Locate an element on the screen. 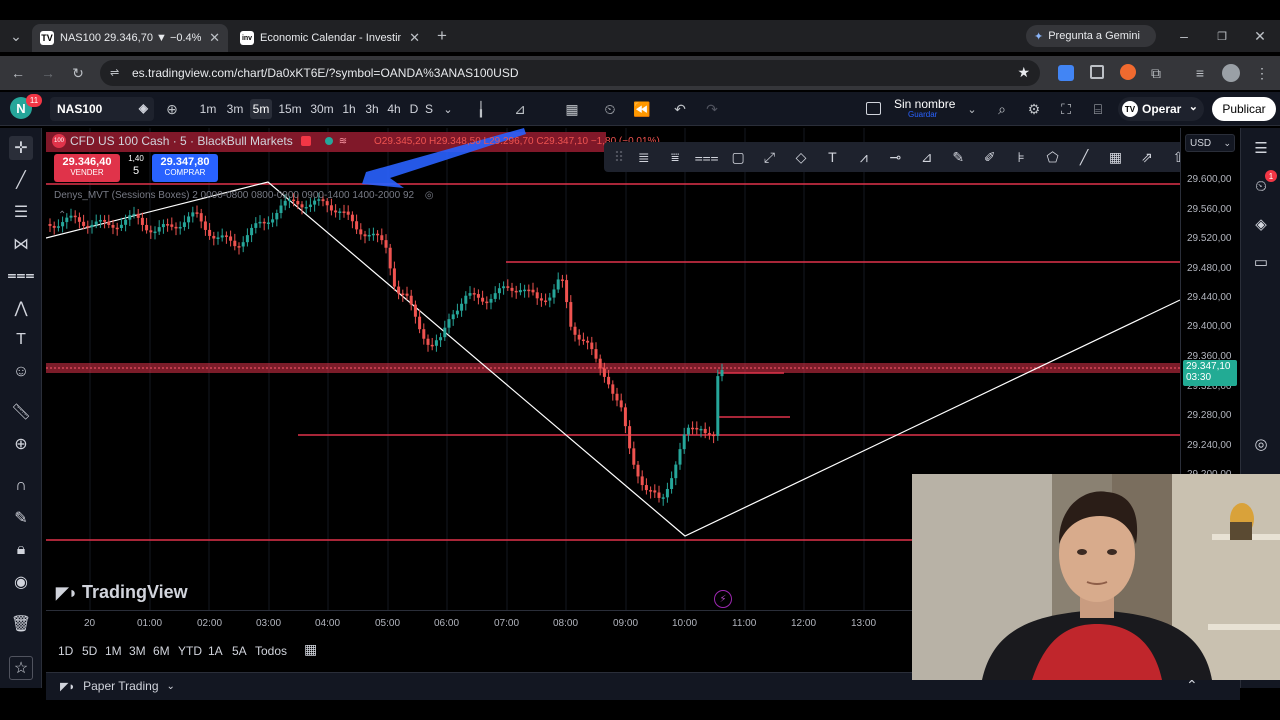 This screenshot has height=720, width=1280. timeframe-d: D is located at coordinates (414, 109).